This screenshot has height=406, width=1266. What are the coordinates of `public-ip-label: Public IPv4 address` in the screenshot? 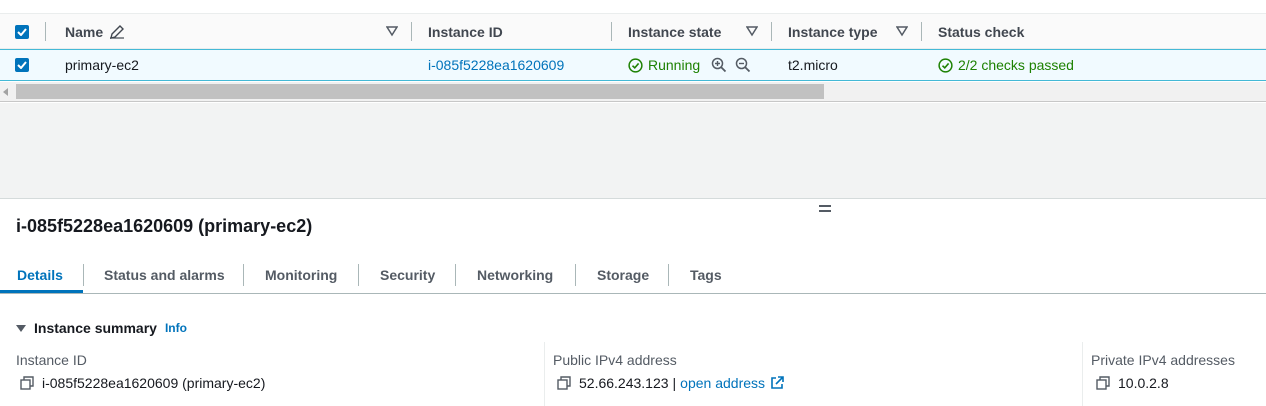 It's located at (615, 360).